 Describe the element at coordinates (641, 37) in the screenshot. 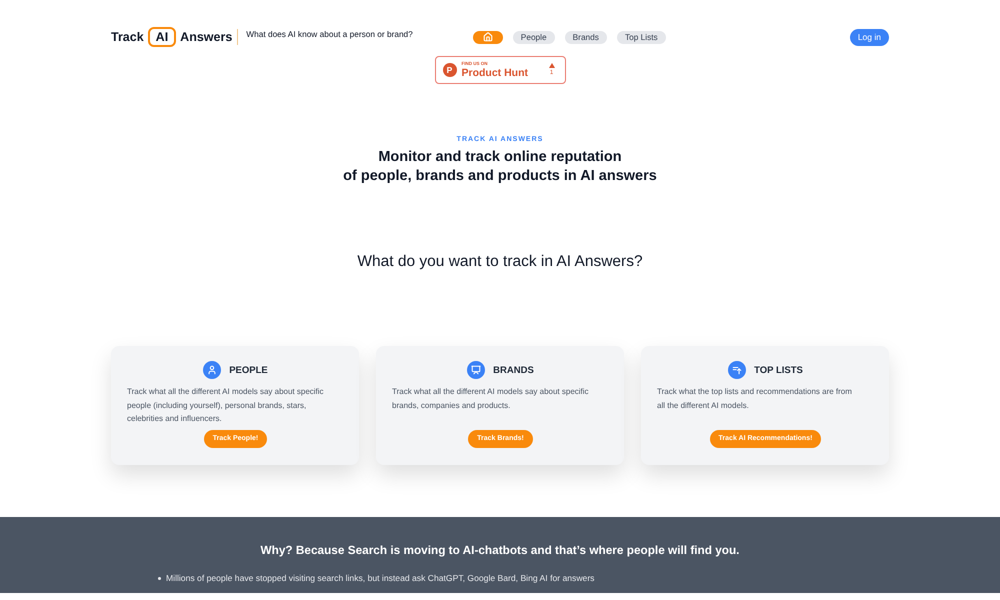

I see `nav-tab: Top Lists` at that location.